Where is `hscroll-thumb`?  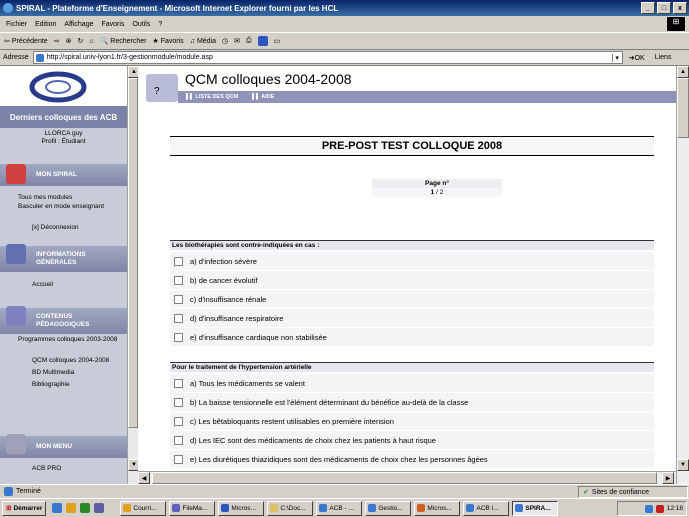
hscroll-thumb is located at coordinates (404, 478).